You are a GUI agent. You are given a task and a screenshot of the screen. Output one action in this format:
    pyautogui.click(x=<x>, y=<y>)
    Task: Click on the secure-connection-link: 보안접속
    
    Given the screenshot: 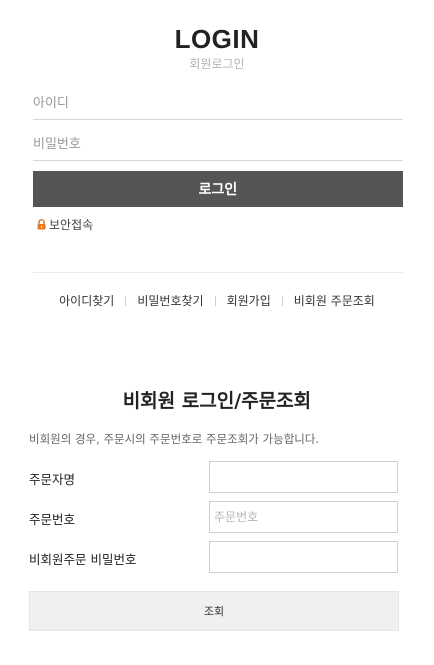 What is the action you would take?
    pyautogui.click(x=65, y=224)
    